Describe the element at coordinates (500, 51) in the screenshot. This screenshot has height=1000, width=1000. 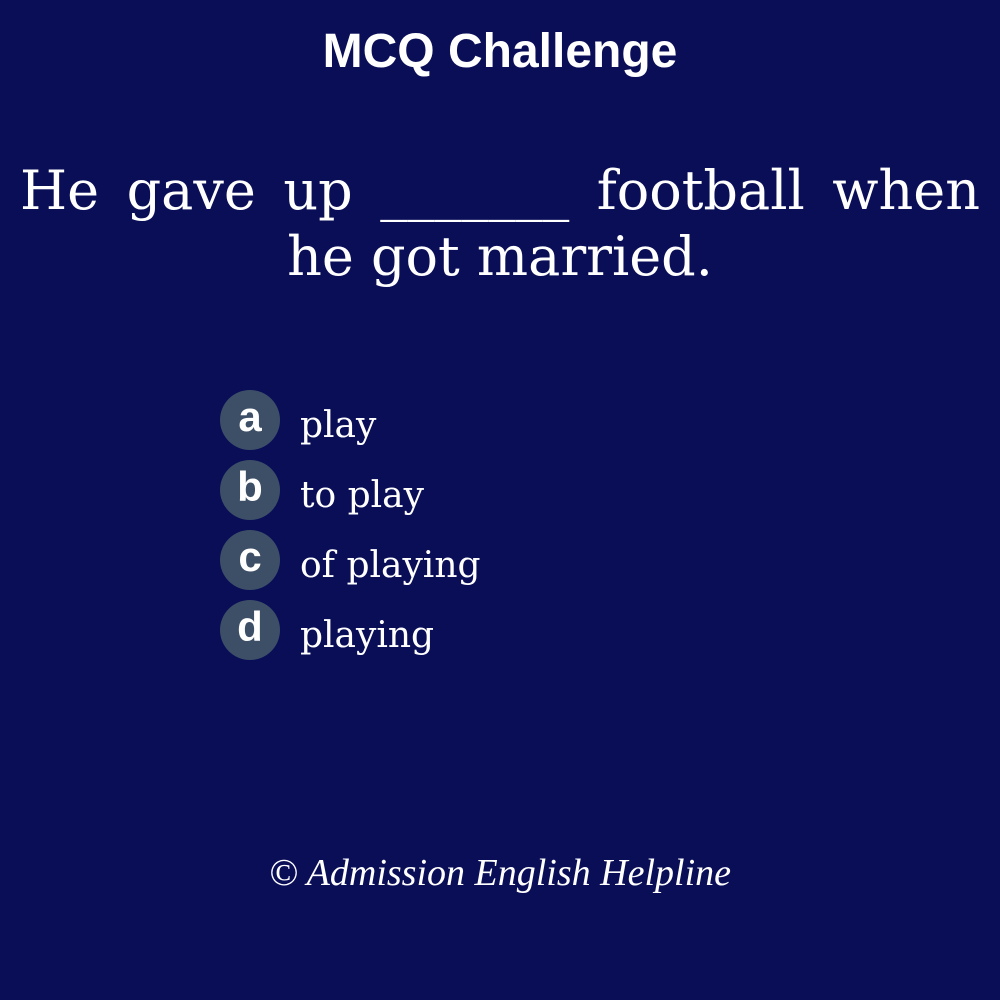
I see `page-title: MCQ Challenge` at that location.